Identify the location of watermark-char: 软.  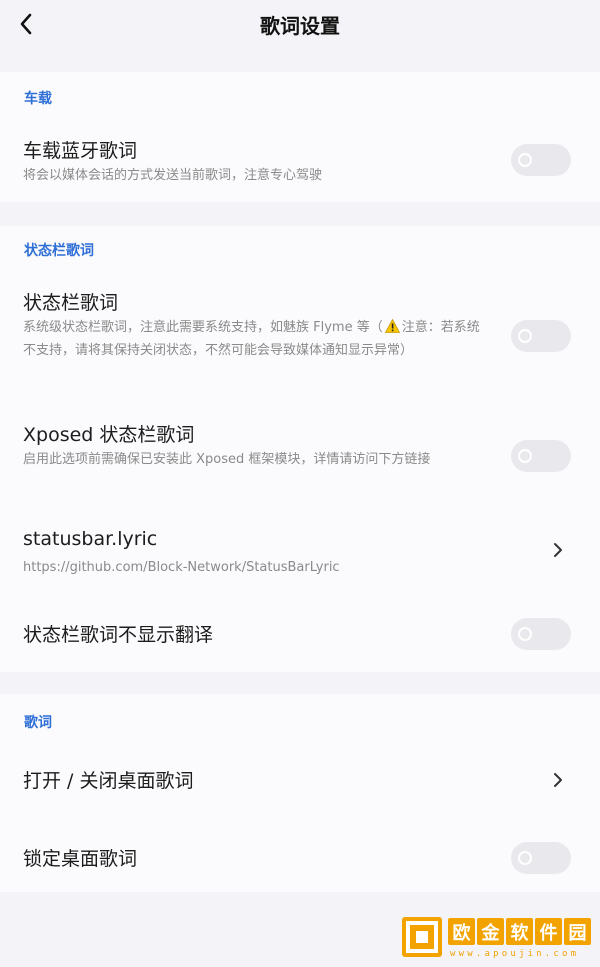
(519, 931).